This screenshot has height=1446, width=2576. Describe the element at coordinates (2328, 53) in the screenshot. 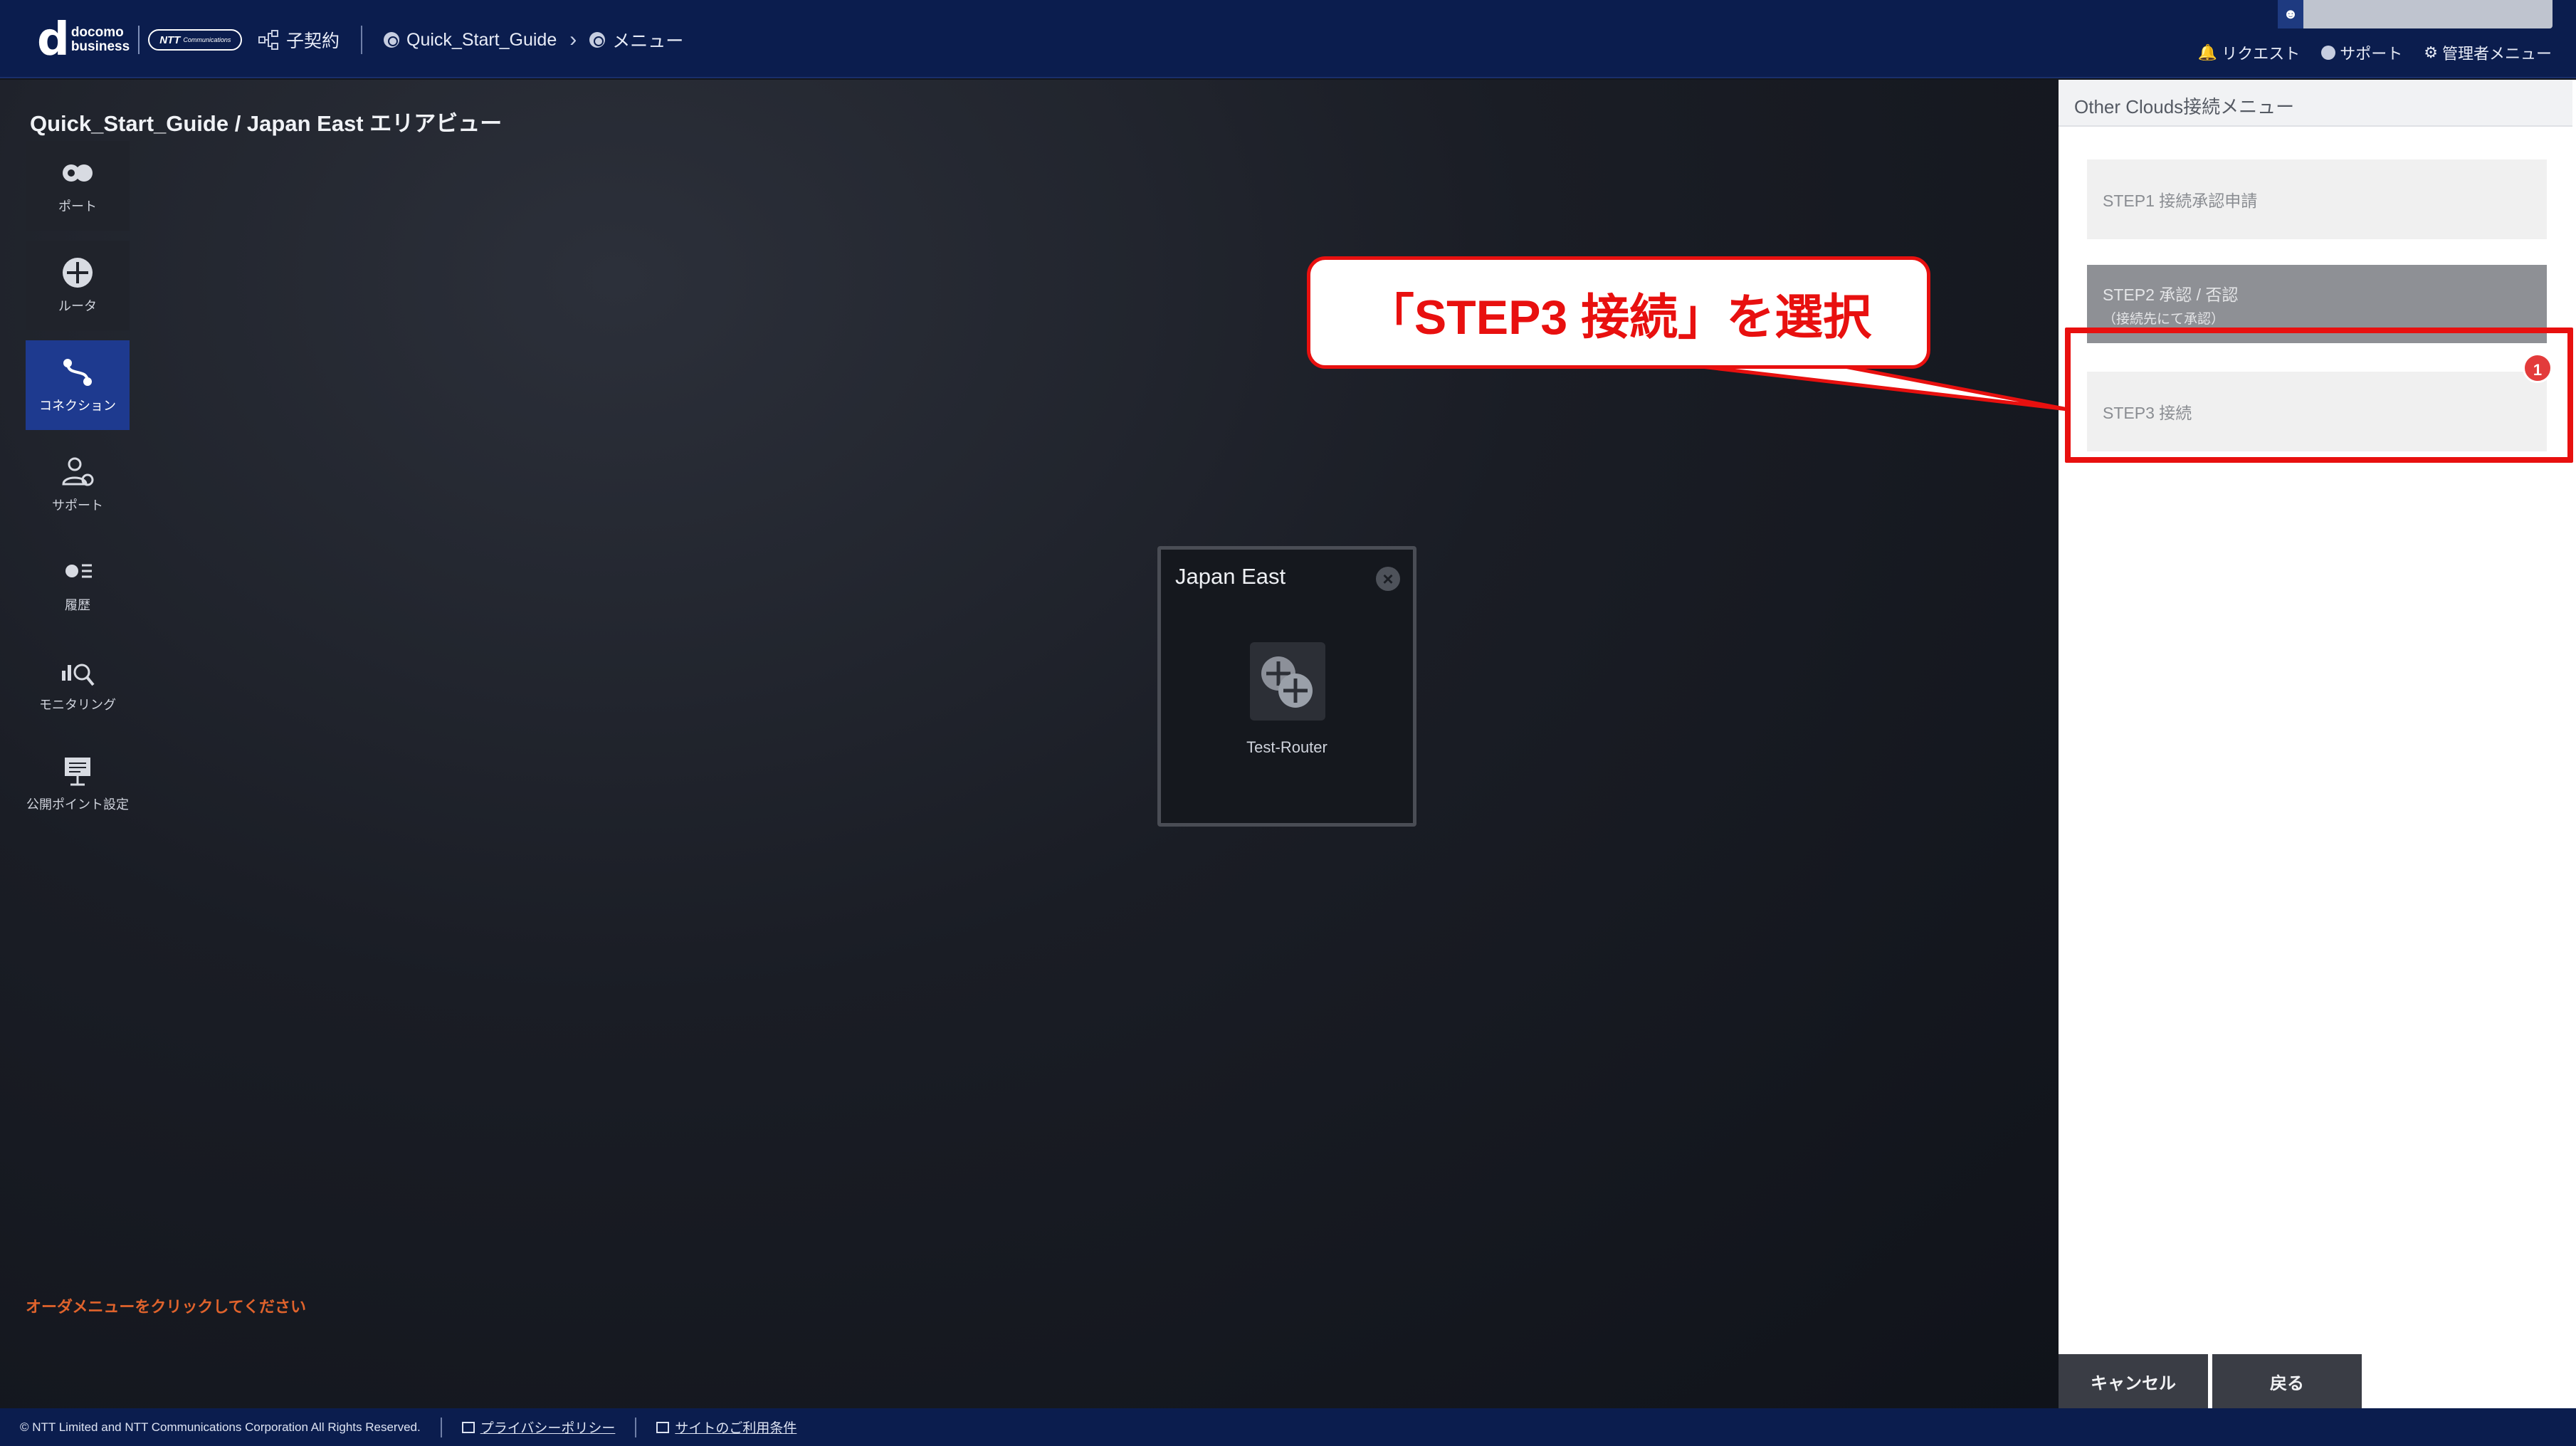

I see `help-icon` at that location.